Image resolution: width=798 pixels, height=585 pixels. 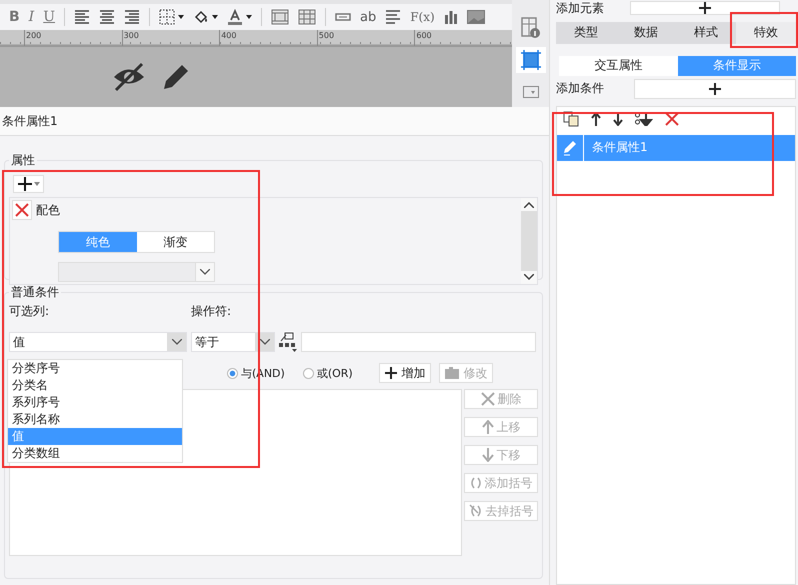 What do you see at coordinates (586, 33) in the screenshot?
I see `panel-tab: 类型` at bounding box center [586, 33].